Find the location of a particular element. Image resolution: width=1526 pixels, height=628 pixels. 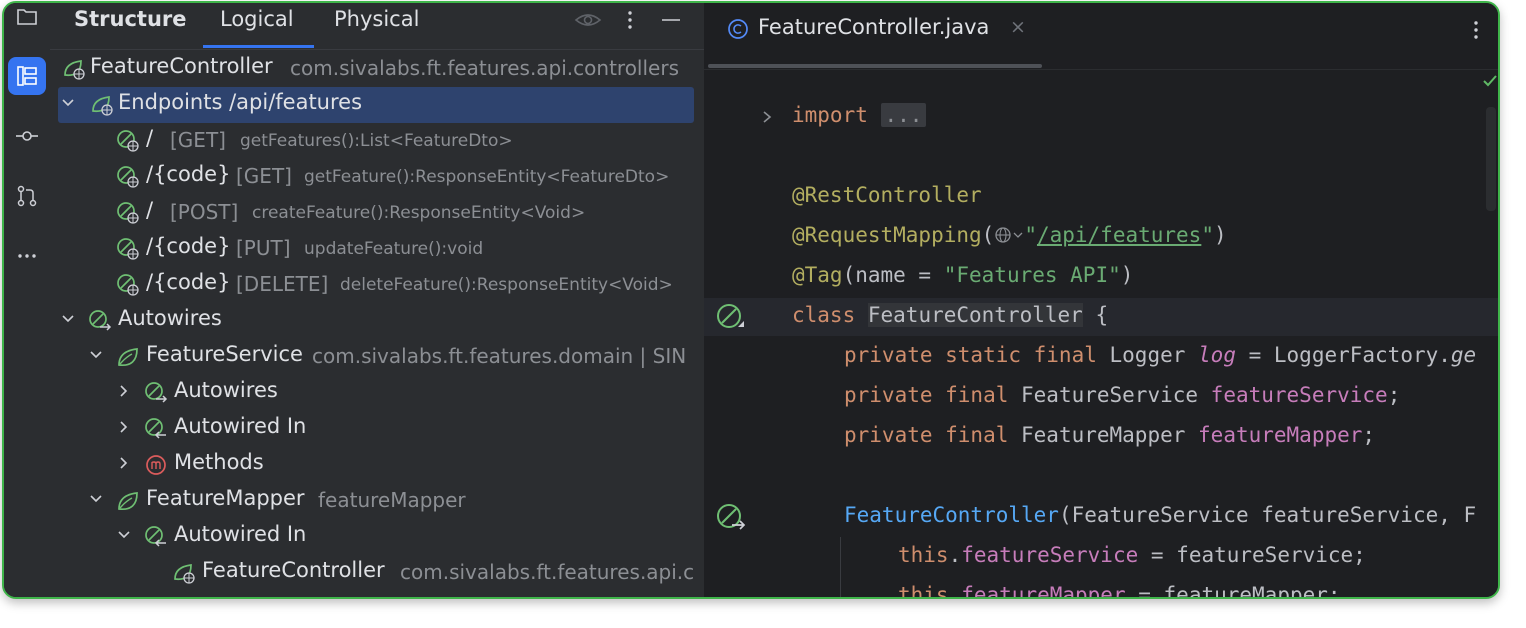

commit-icon is located at coordinates (27, 136).